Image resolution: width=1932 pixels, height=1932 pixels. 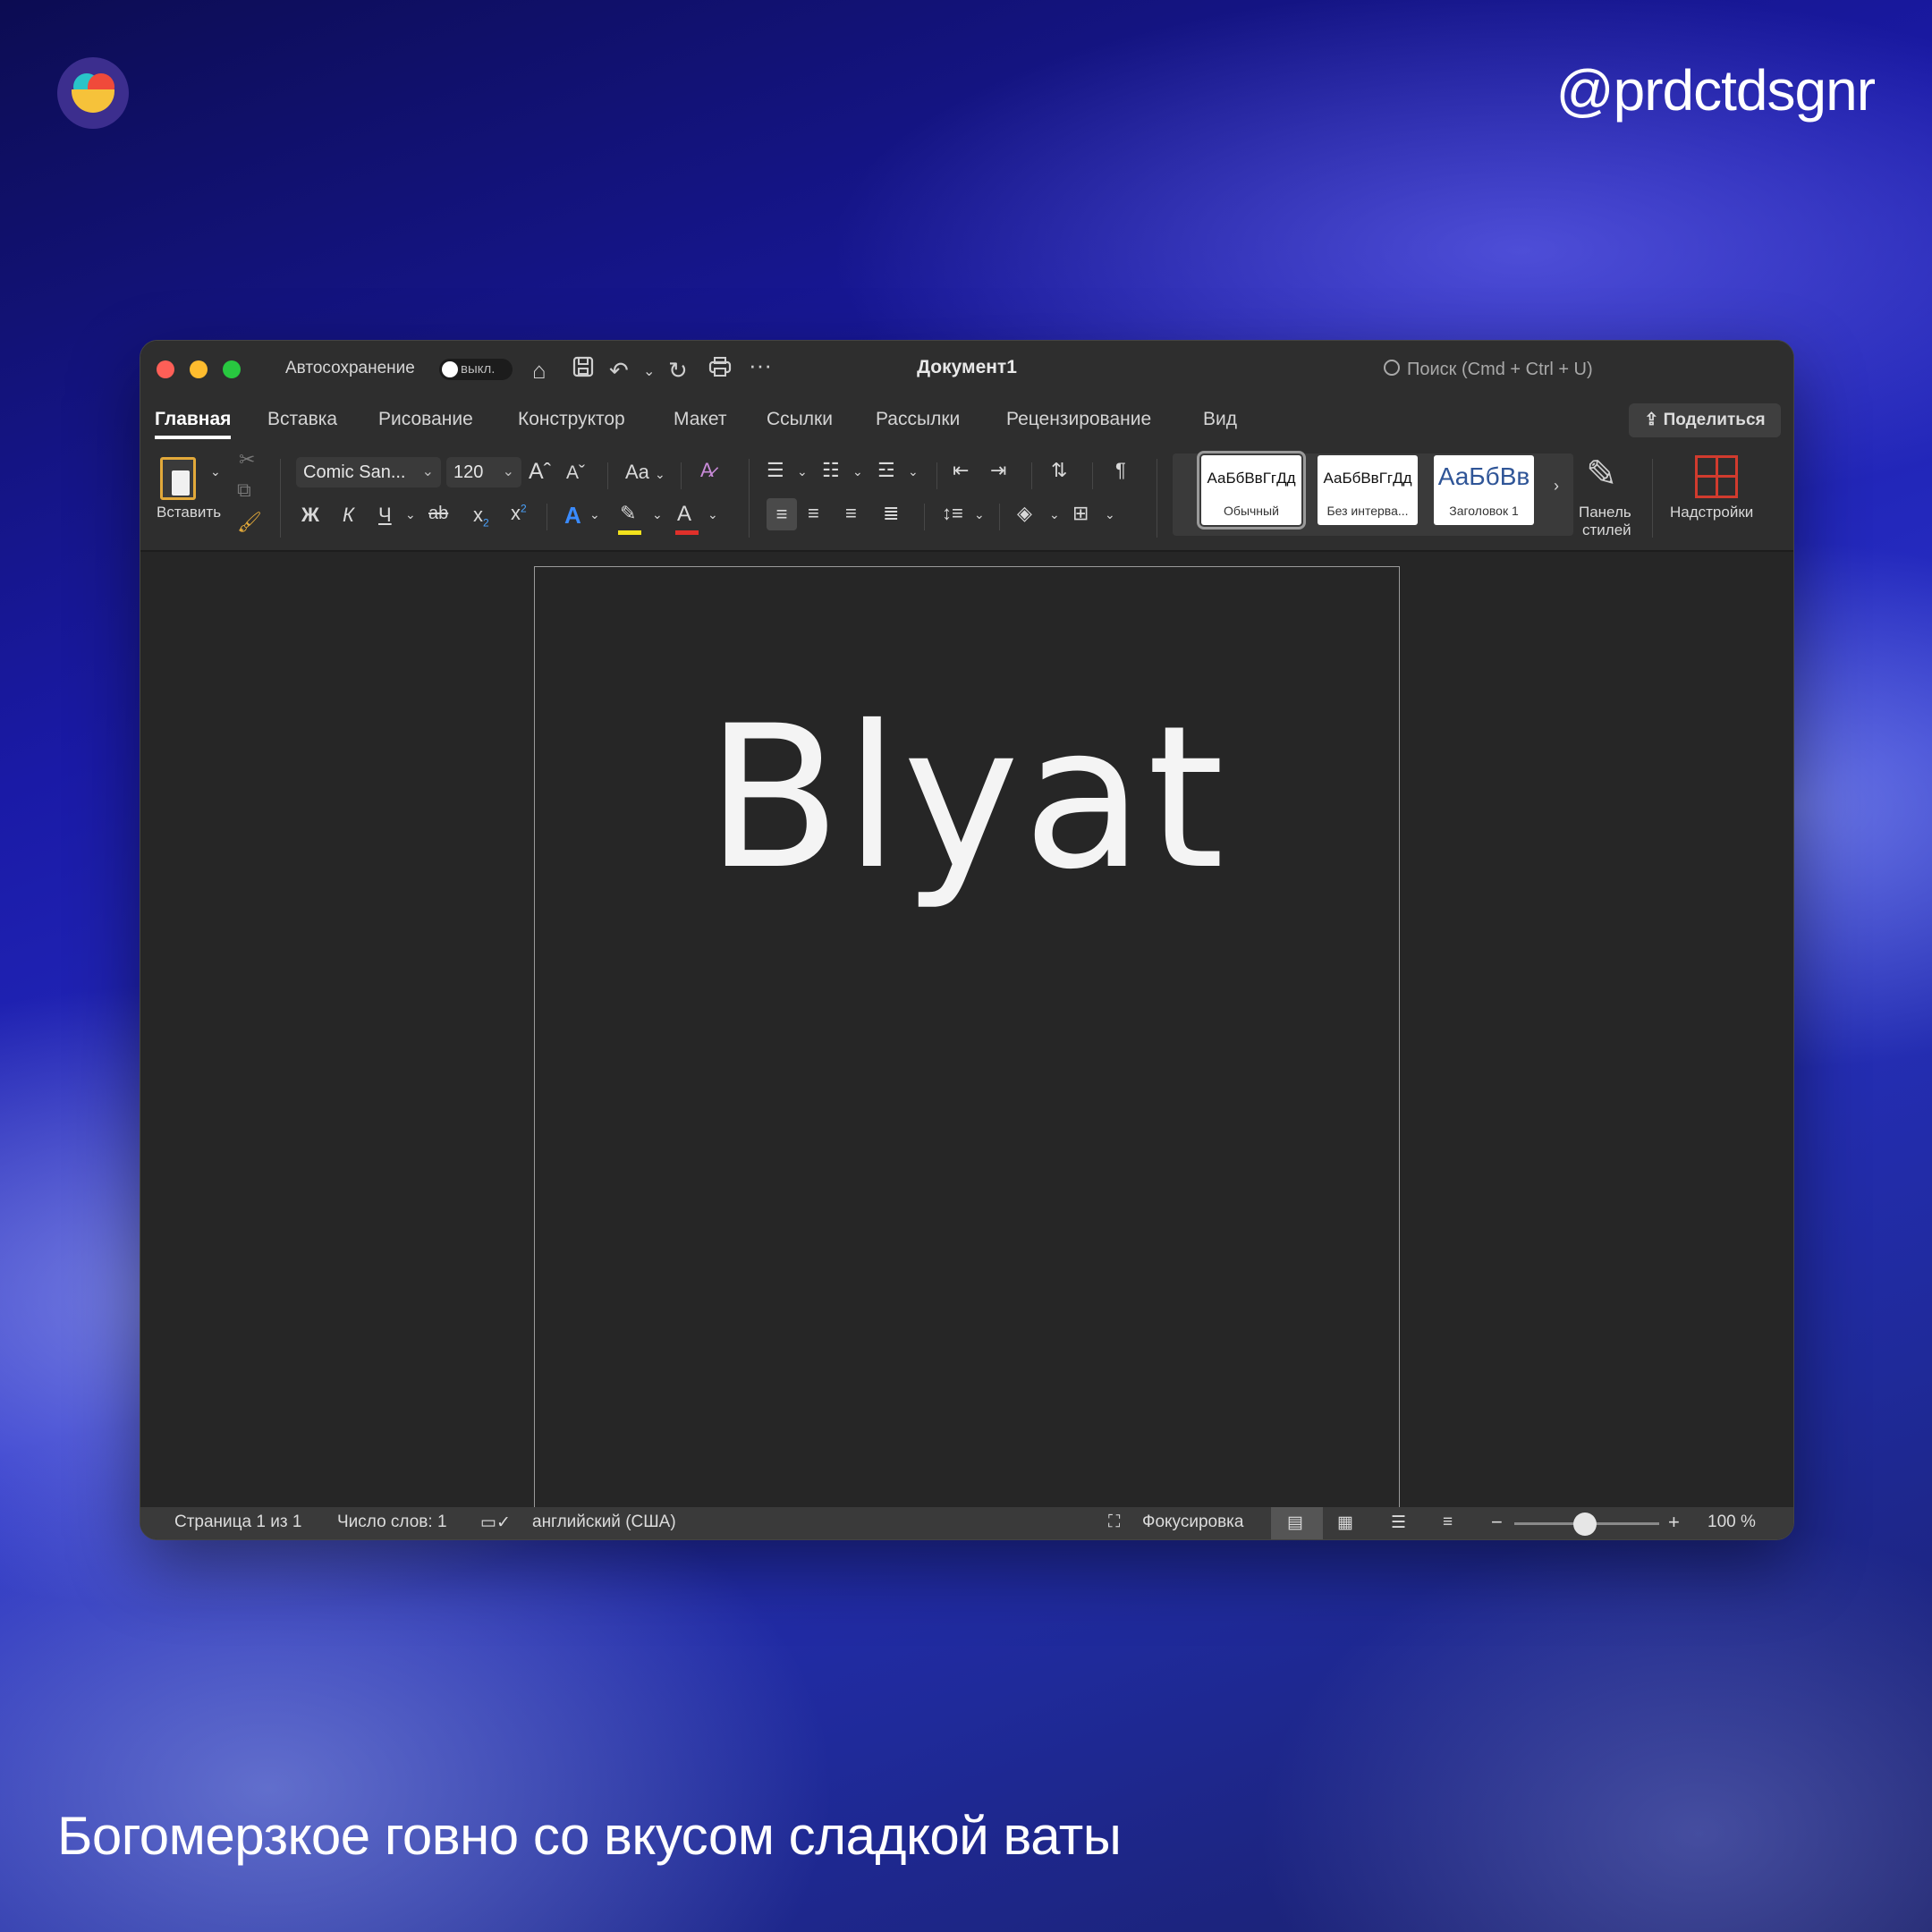 I want to click on zoom-in-button: +, so click(x=1674, y=1522).